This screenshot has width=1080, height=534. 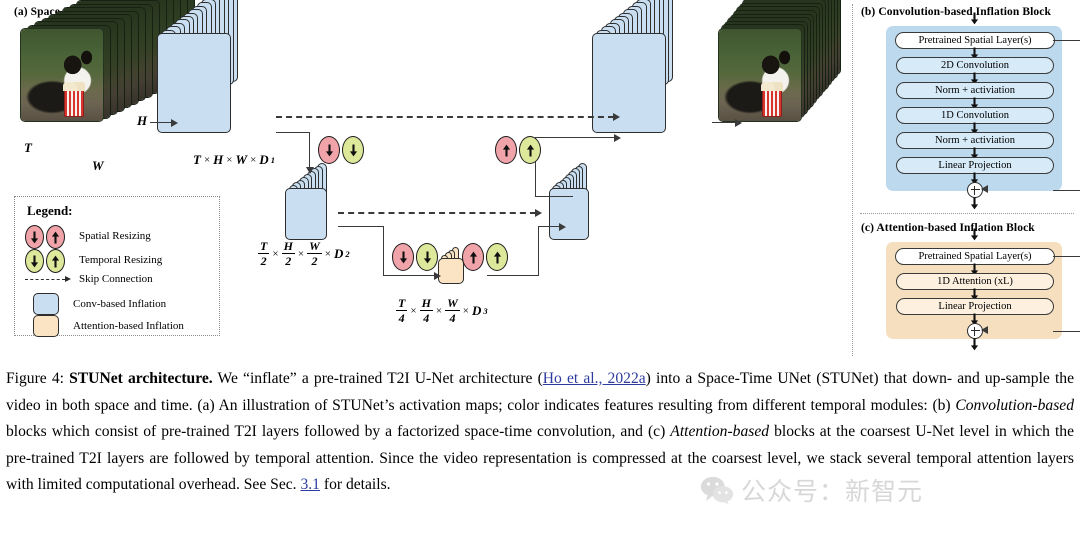 I want to click on skip-level1-head, so click(x=616, y=116).